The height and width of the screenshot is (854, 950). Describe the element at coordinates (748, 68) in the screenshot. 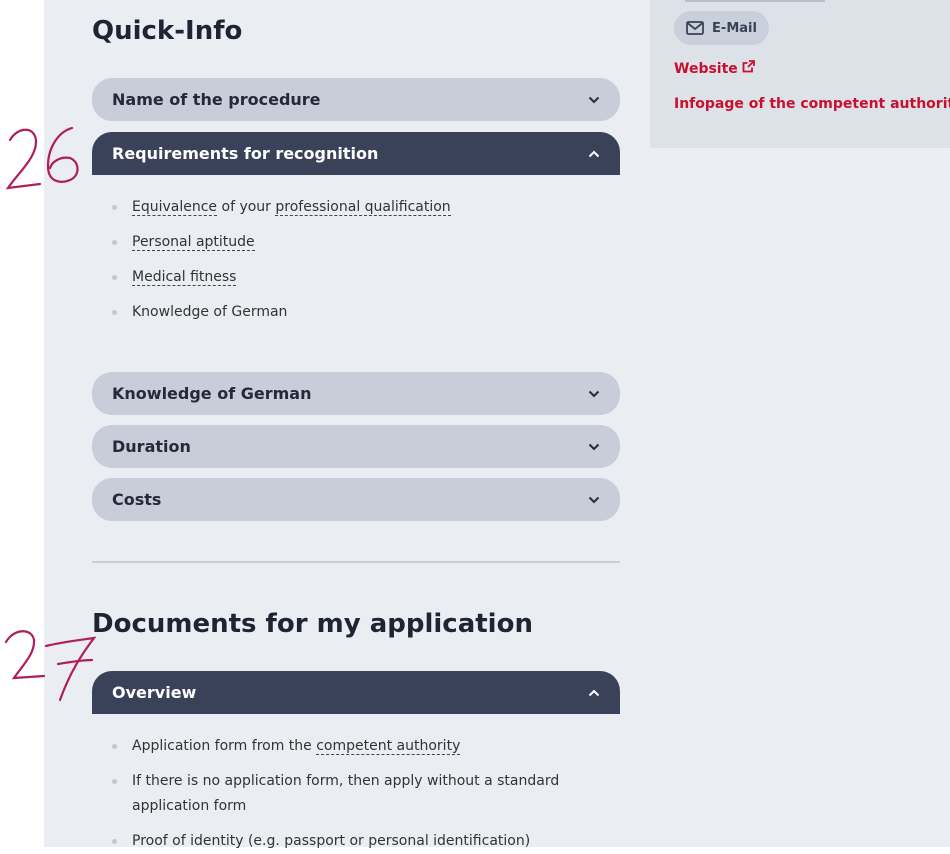

I see `external-link-icon` at that location.